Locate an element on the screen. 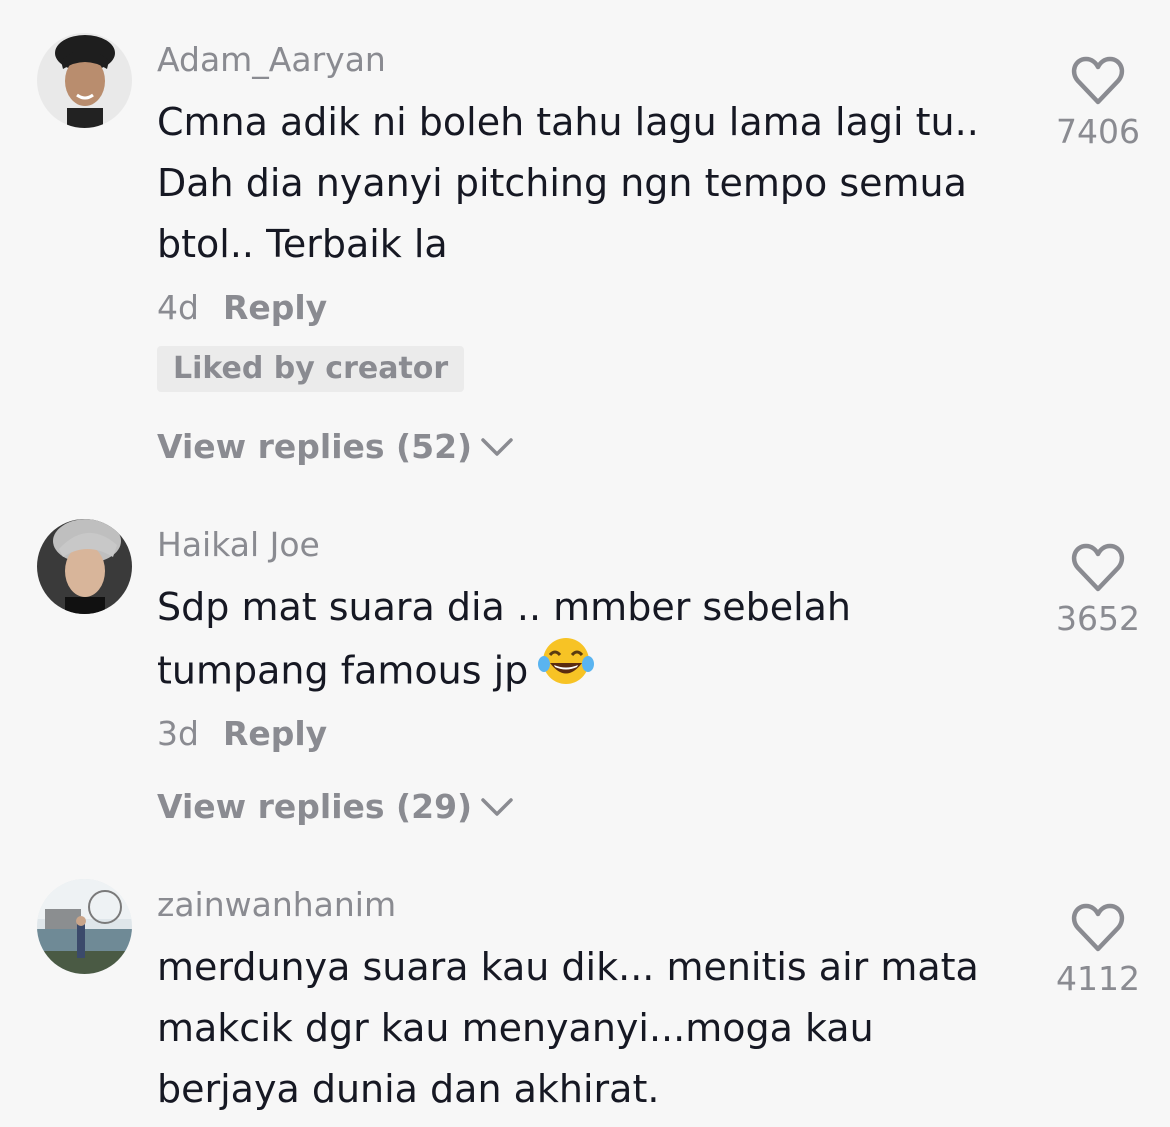 This screenshot has height=1127, width=1170. like-count: 3652 is located at coordinates (1098, 618).